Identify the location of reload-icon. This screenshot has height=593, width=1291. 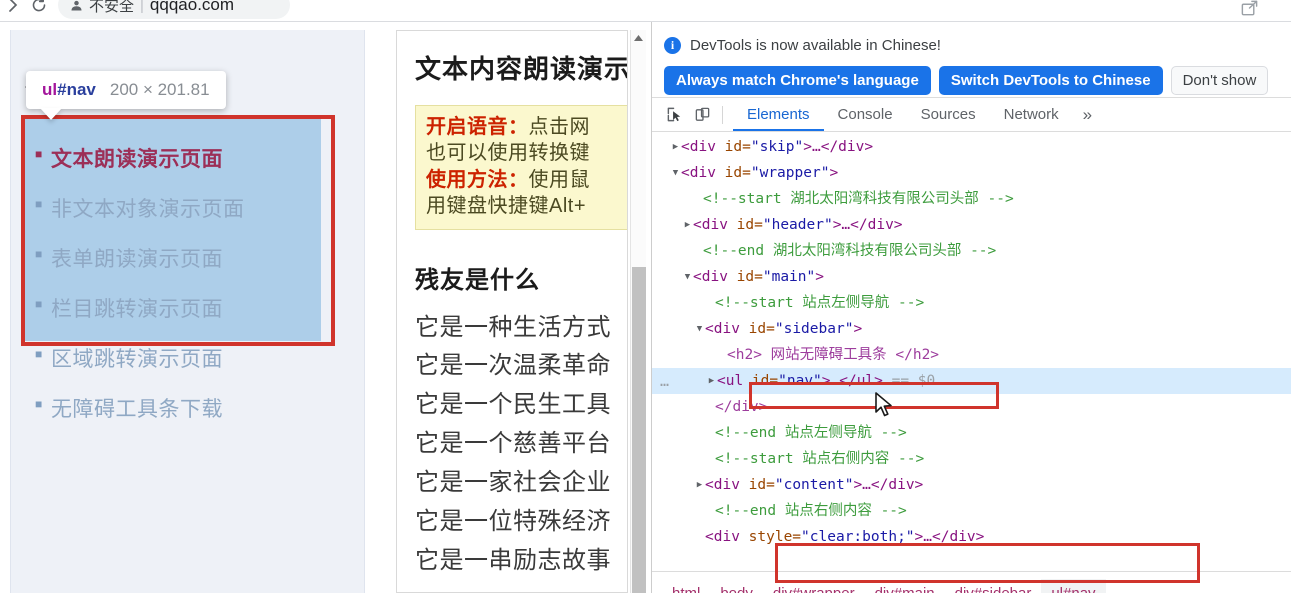
(39, 9).